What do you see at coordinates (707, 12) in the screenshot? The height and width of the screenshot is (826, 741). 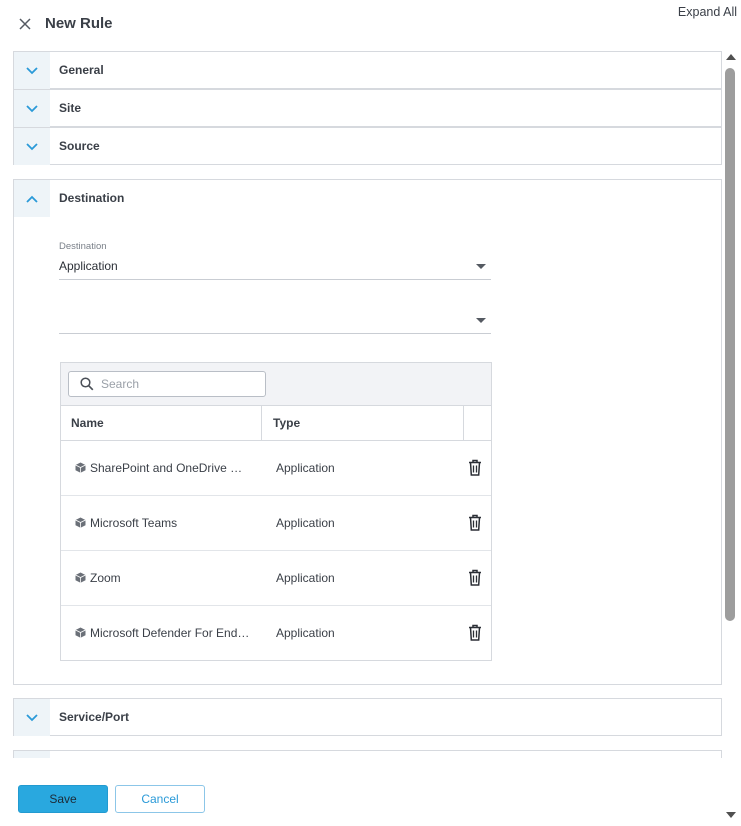 I see `expand-all-link: Expand All` at bounding box center [707, 12].